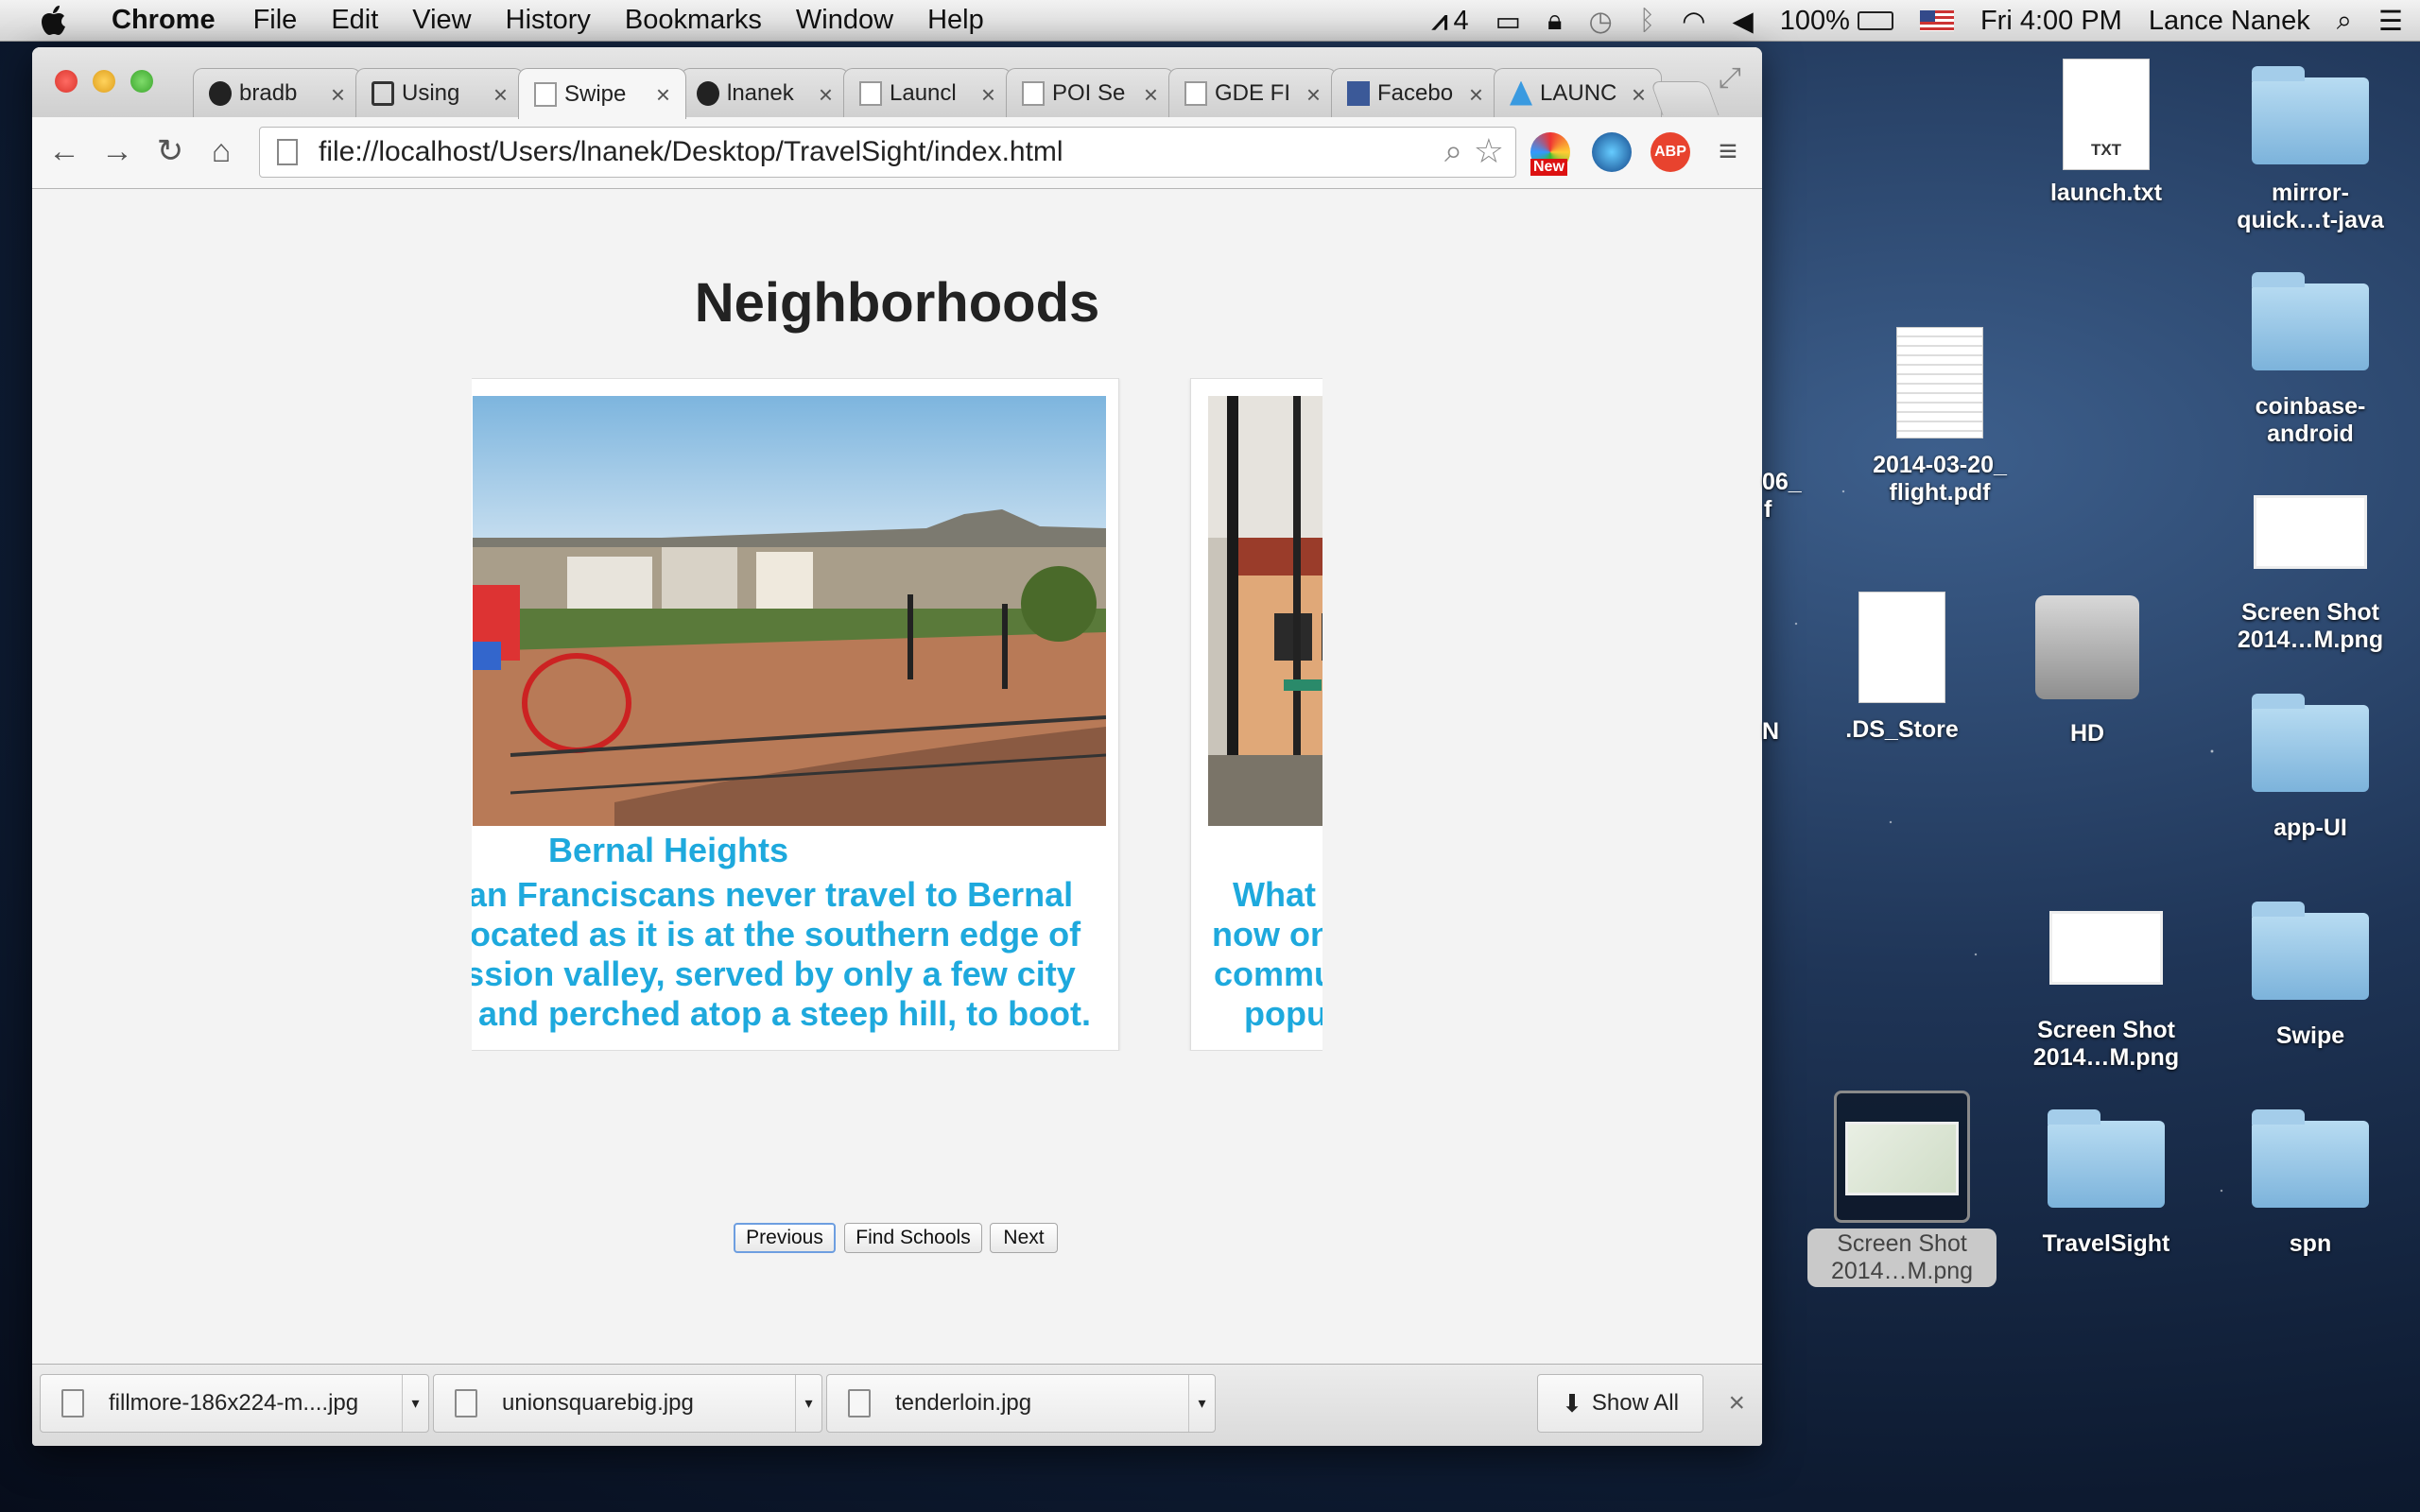  What do you see at coordinates (913, 1238) in the screenshot?
I see `find-schools-button: Find Schools` at bounding box center [913, 1238].